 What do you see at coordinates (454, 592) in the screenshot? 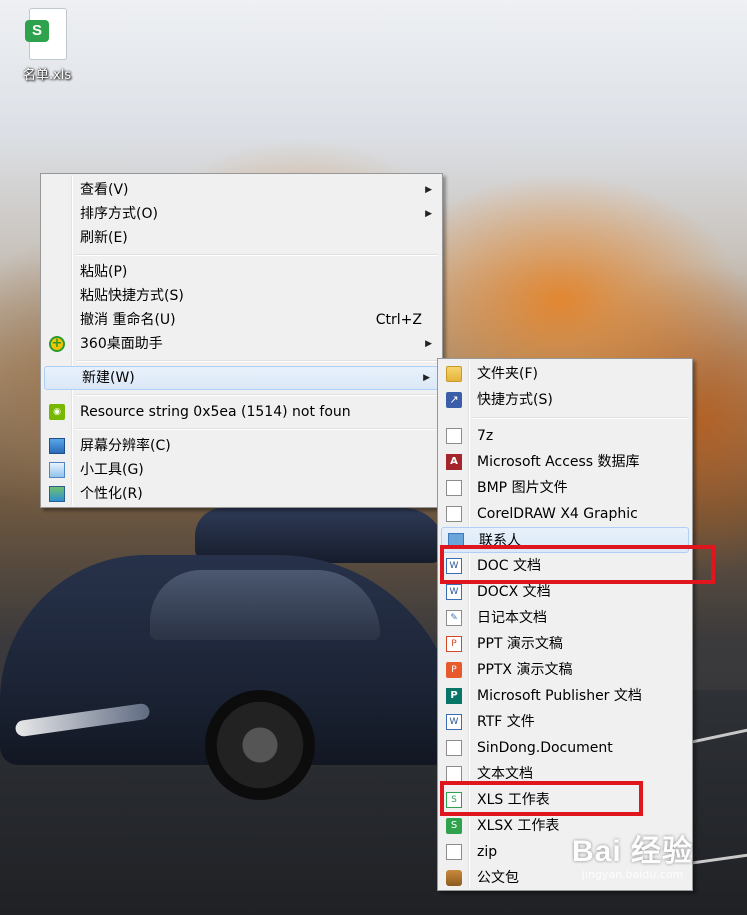
I see `word-docx-icon: W` at bounding box center [454, 592].